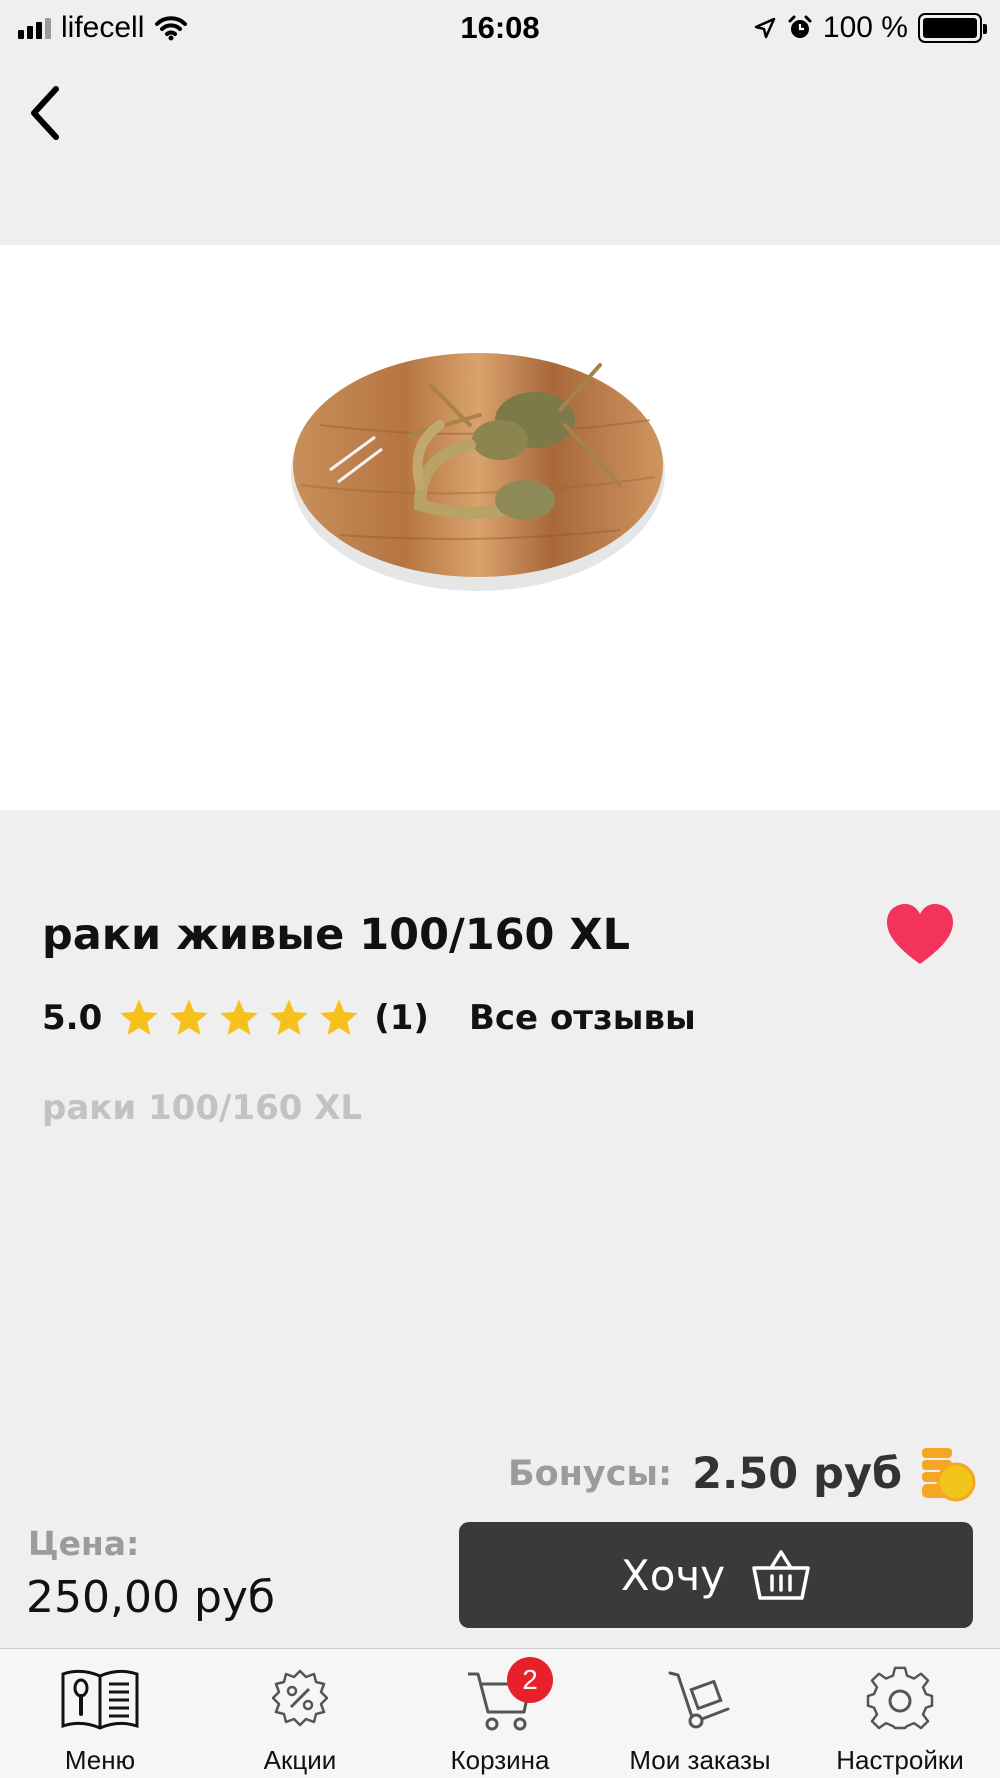  I want to click on tab-my-orders: Мои заказы, so click(700, 1713).